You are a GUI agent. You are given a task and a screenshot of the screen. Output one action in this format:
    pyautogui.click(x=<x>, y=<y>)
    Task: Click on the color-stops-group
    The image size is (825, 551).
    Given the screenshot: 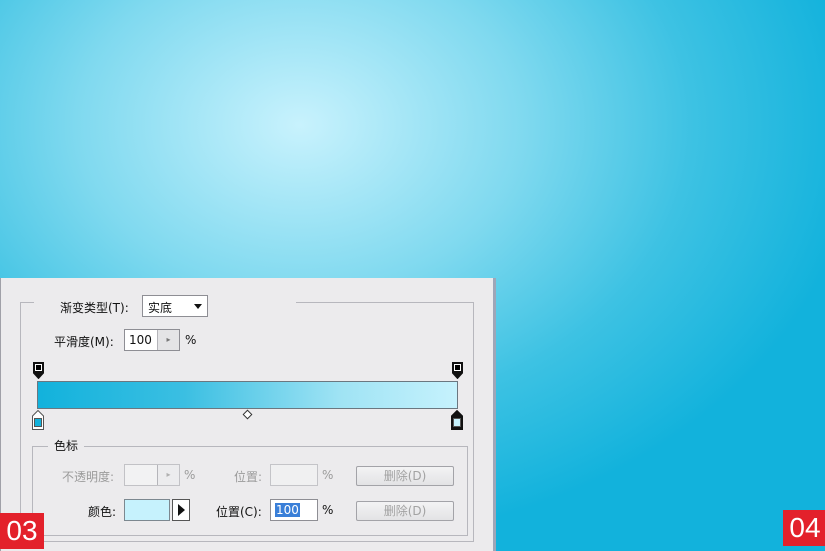 What is the action you would take?
    pyautogui.click(x=250, y=491)
    